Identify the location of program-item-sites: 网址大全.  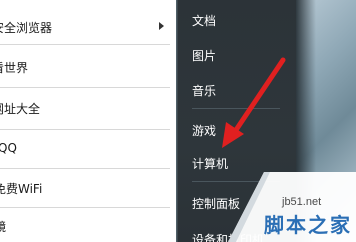
(85, 108).